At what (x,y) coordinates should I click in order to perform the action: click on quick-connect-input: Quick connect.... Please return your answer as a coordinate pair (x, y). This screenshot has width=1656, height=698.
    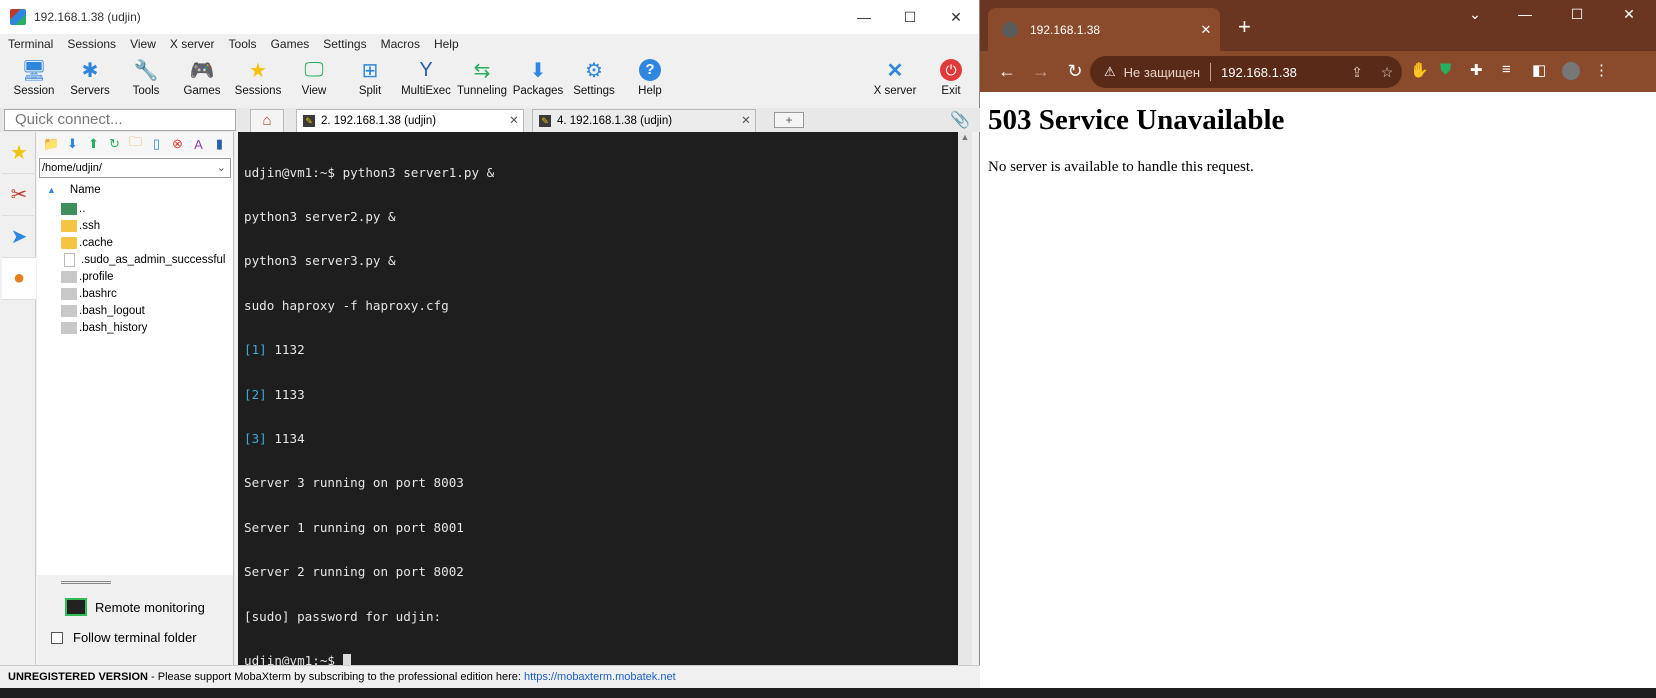
    Looking at the image, I should click on (120, 120).